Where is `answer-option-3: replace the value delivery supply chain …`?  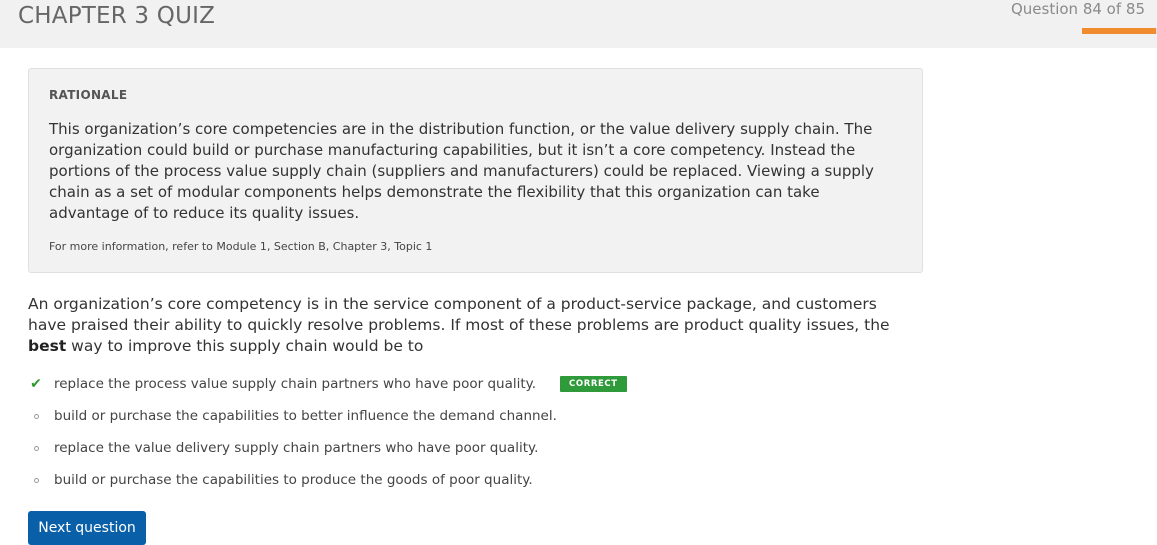 answer-option-3: replace the value delivery supply chain … is located at coordinates (283, 448).